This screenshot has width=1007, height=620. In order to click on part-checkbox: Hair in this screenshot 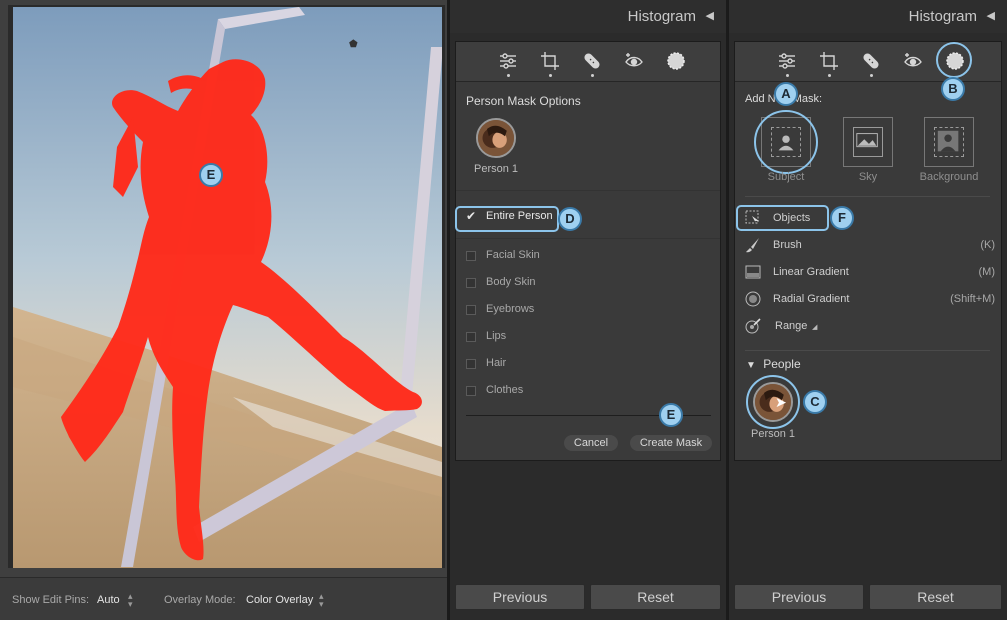, I will do `click(586, 365)`.